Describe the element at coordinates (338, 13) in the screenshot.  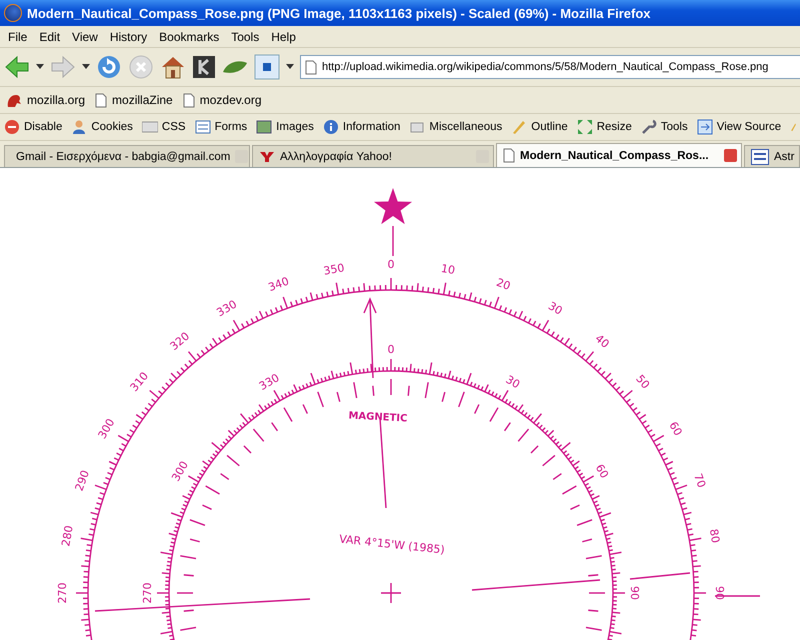
I see `window-title: Modern_Nautical_Compass_Rose.png (PNG Image, 1103x1163 pixels) - Scaled (69%) - Mozilla Firefox` at that location.